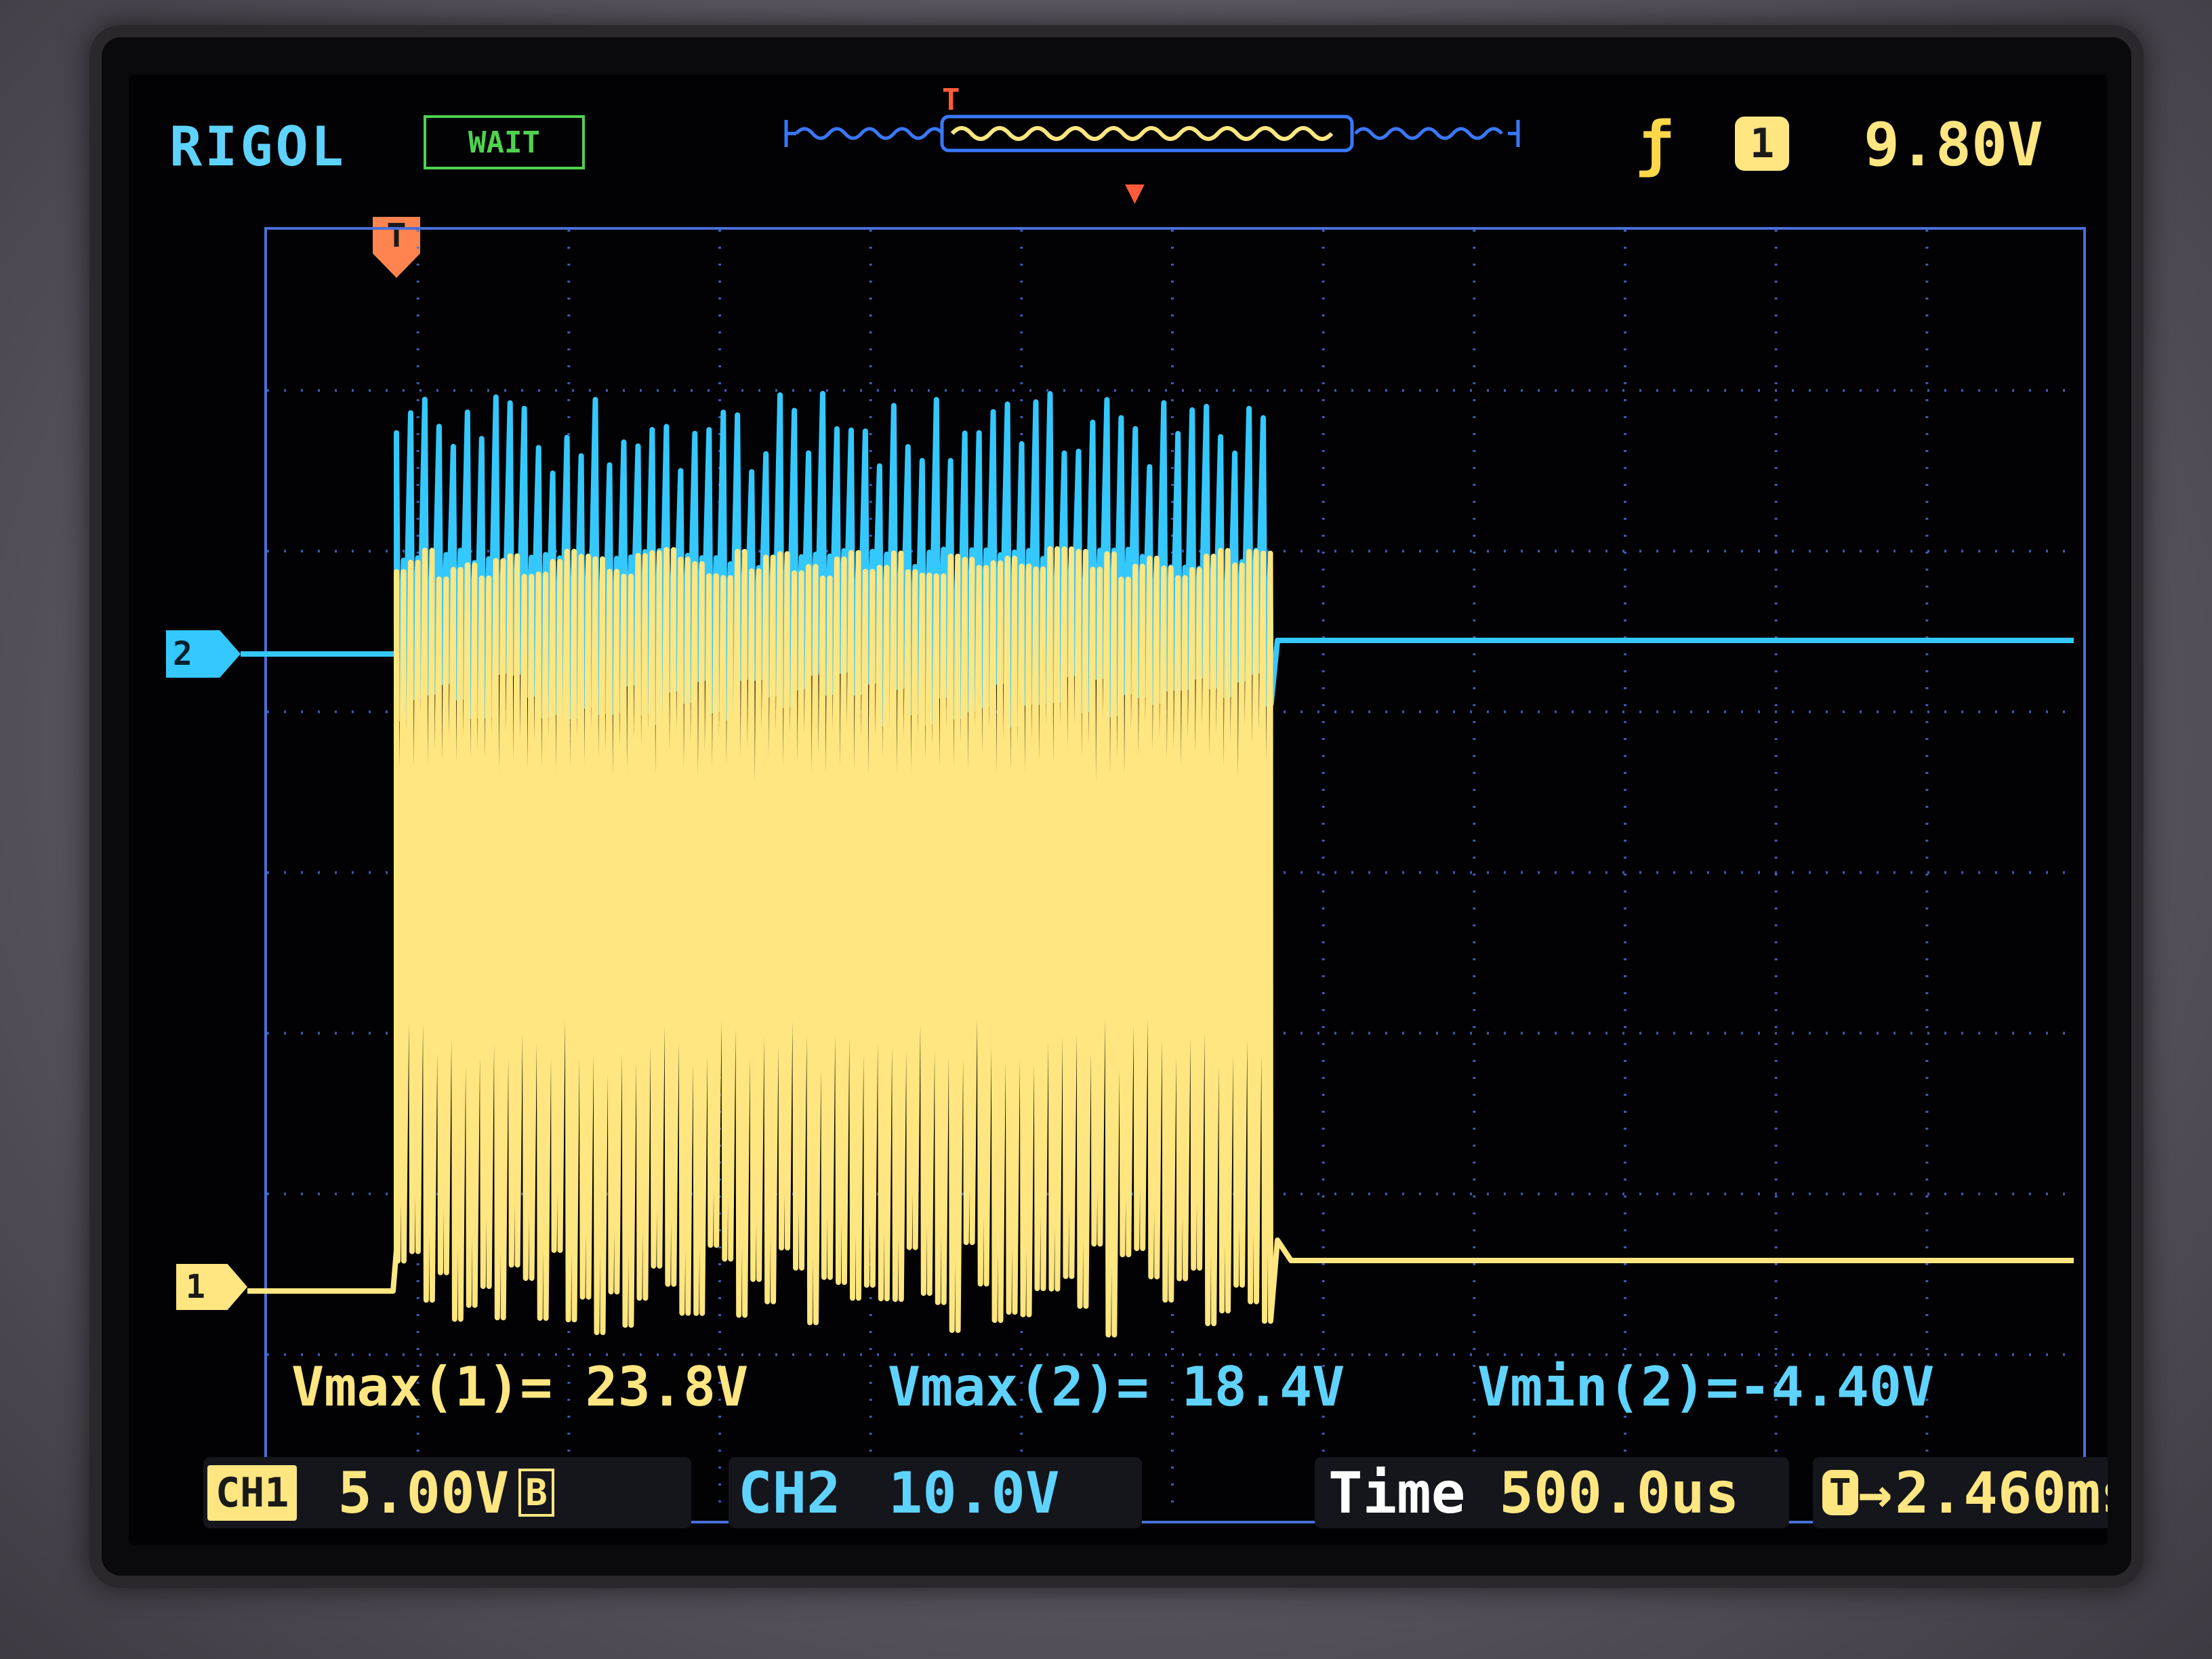 The width and height of the screenshot is (2212, 1659). I want to click on ch1-scale: 5.00V, so click(424, 1492).